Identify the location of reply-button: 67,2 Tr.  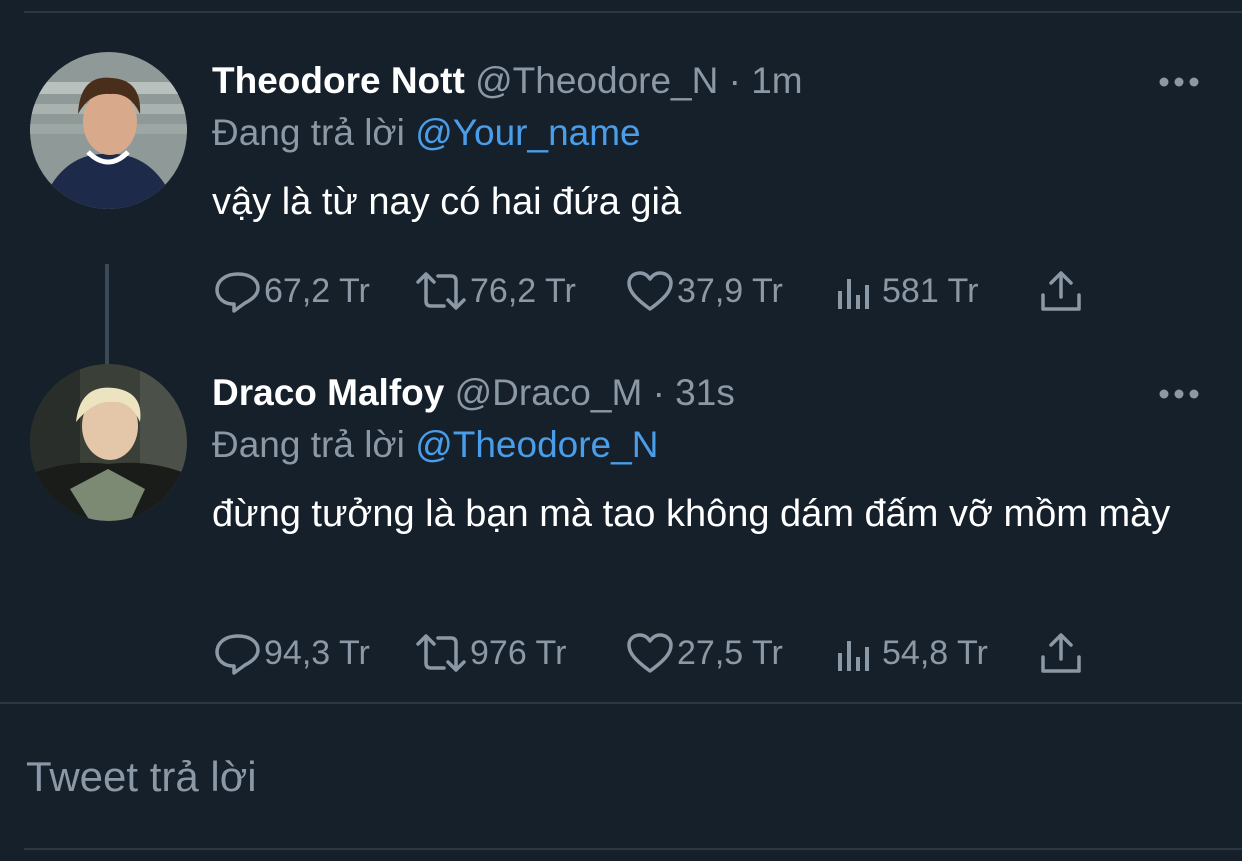
(291, 291).